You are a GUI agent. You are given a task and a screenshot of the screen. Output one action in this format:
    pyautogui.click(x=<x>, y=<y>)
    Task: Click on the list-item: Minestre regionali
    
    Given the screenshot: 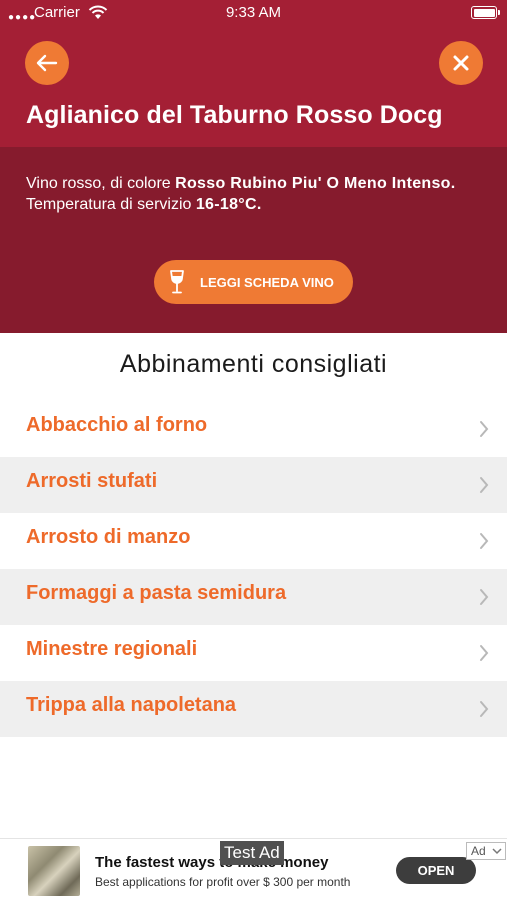 What is the action you would take?
    pyautogui.click(x=253, y=653)
    